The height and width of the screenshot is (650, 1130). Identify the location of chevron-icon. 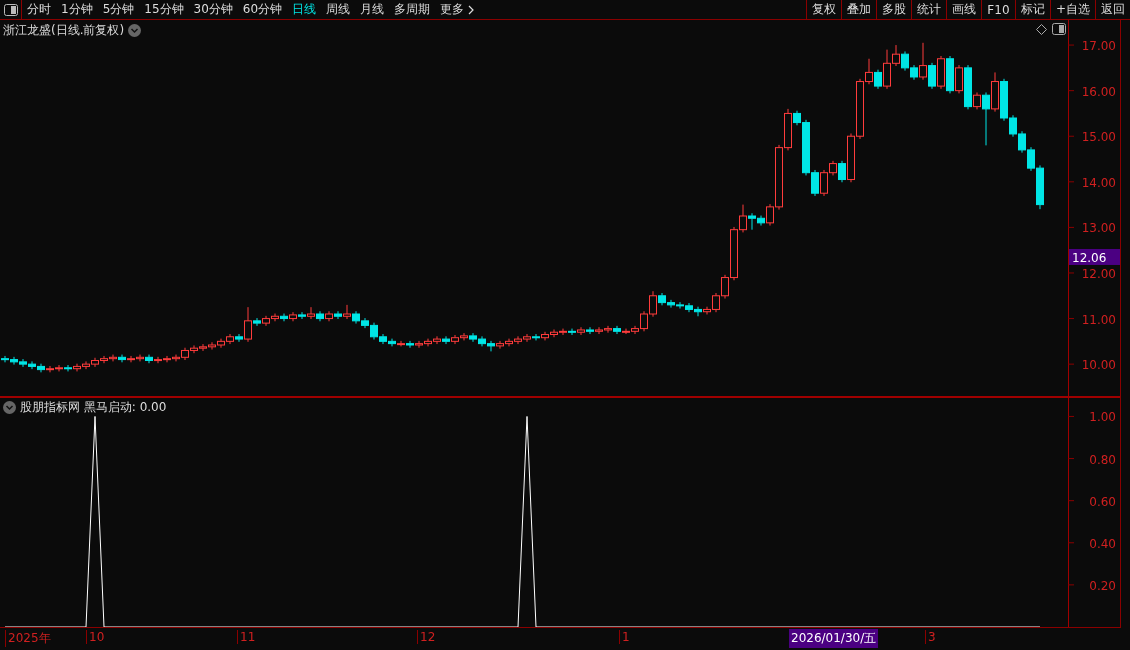
(471, 9).